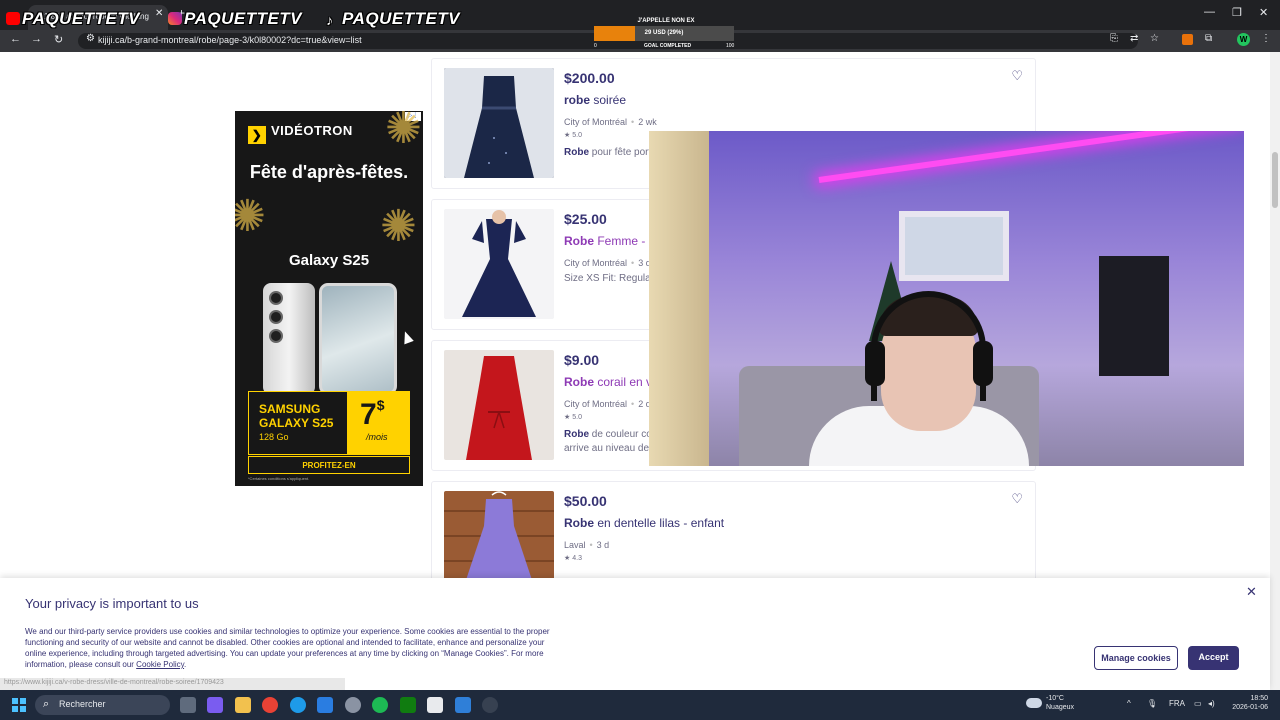 Image resolution: width=1280 pixels, height=720 pixels. I want to click on scrollbar-thumb, so click(1275, 180).